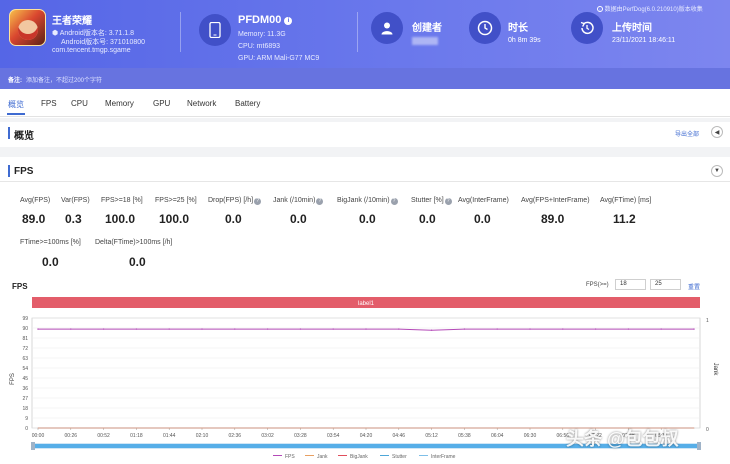 The height and width of the screenshot is (464, 730). Describe the element at coordinates (72, 21) in the screenshot. I see `app-name: 王者荣耀` at that location.